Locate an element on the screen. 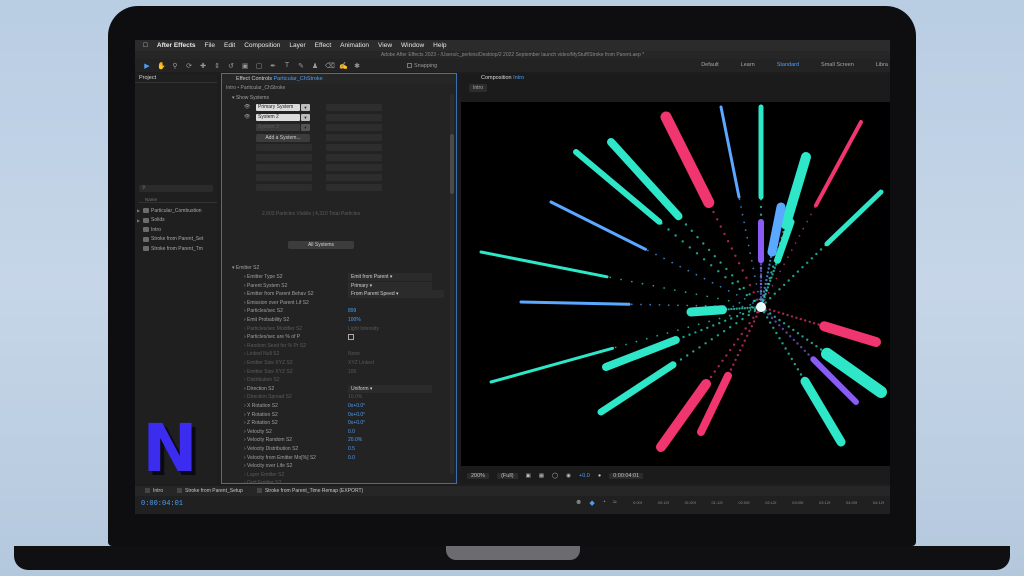  timeline-tab-export: Stroke from Parent_Time Remap (EXPORT) is located at coordinates (309, 491).